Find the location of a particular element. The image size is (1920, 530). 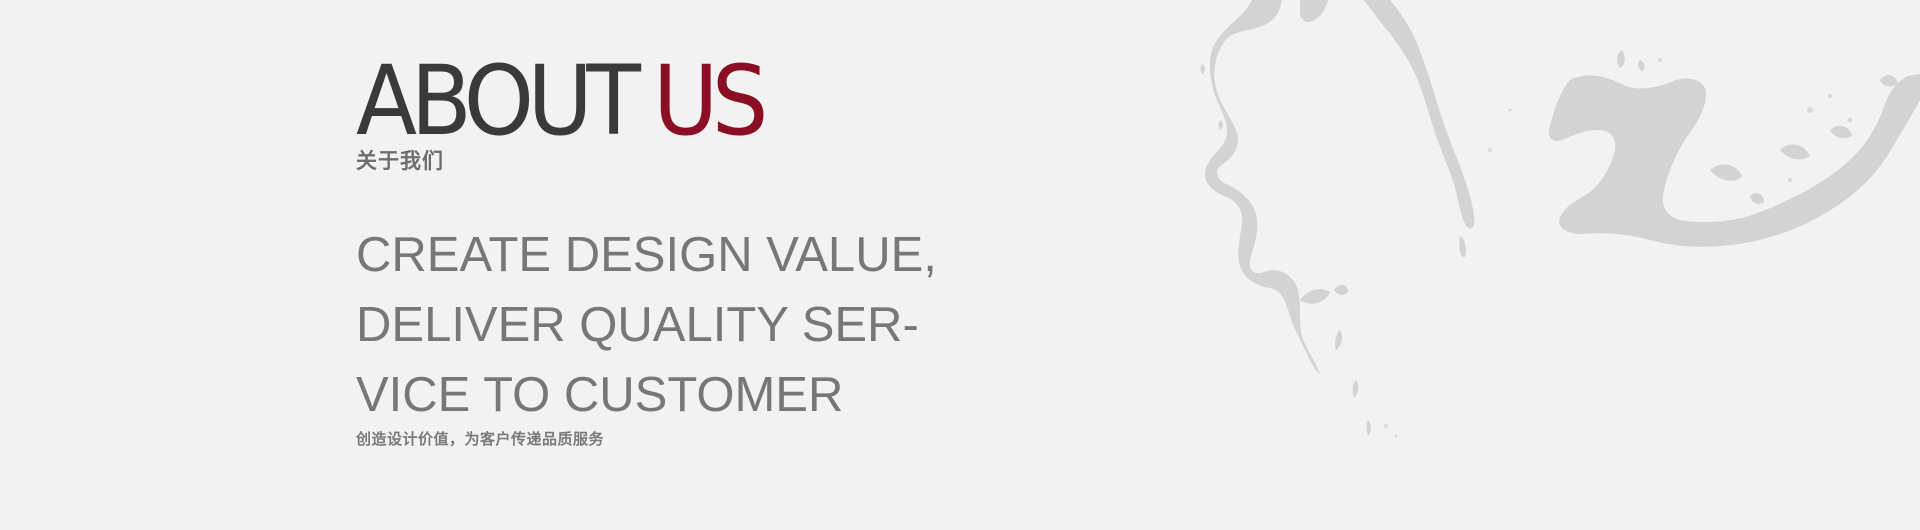

slogan-line-1: CREATE DESIGN VALUE, is located at coordinates (646, 255).